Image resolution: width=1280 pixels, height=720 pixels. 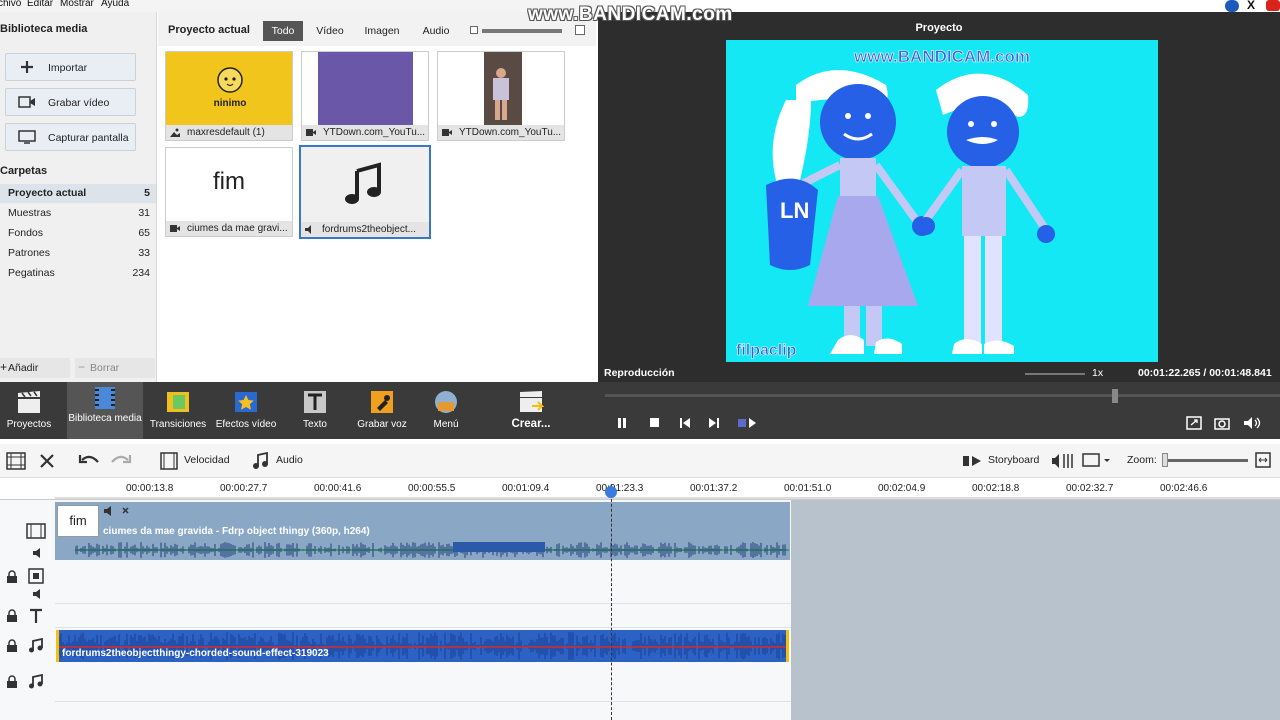 What do you see at coordinates (503, 89) in the screenshot?
I see `child-video-frame` at bounding box center [503, 89].